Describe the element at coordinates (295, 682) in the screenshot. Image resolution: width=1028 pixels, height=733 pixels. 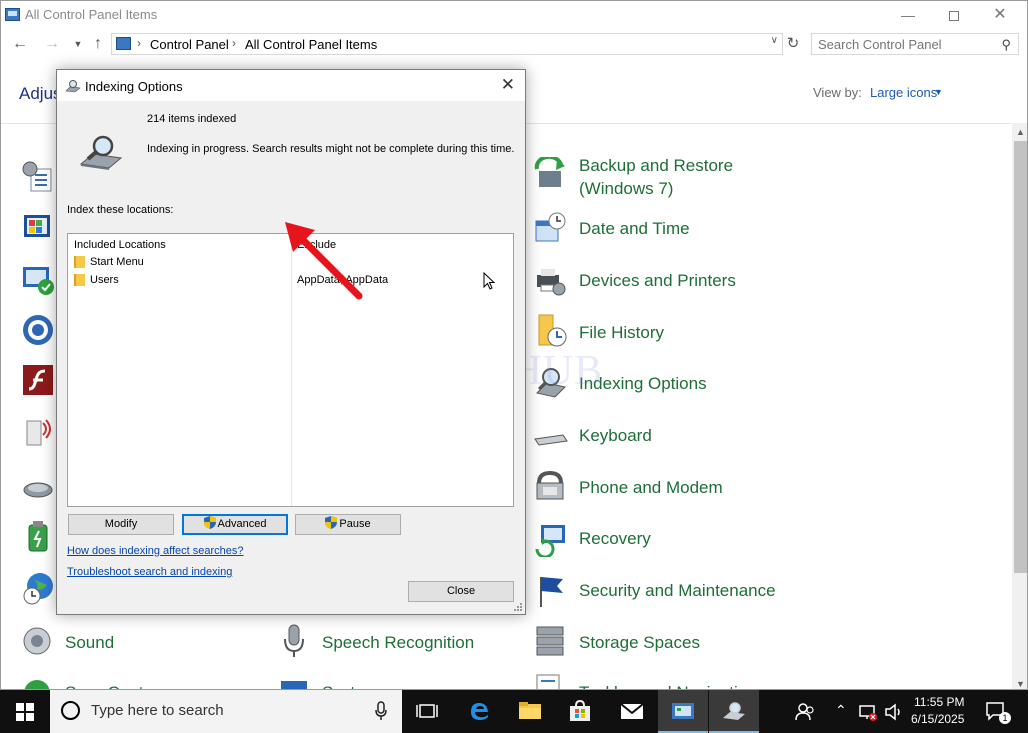
I see `system-icon` at that location.